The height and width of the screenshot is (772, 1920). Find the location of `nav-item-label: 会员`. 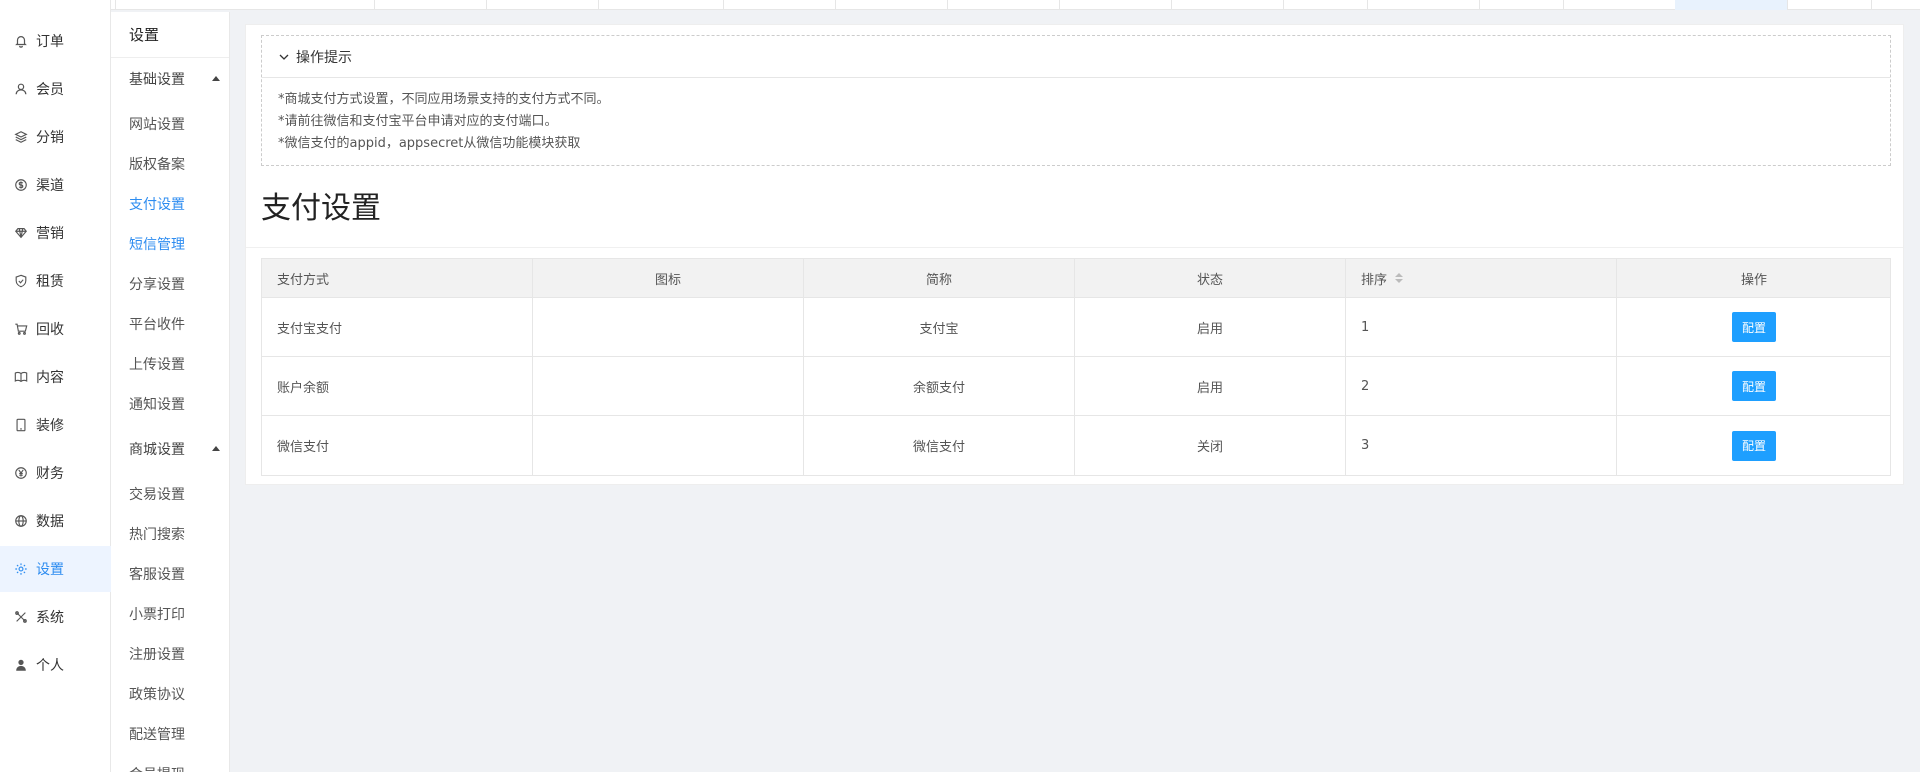

nav-item-label: 会员 is located at coordinates (50, 90).